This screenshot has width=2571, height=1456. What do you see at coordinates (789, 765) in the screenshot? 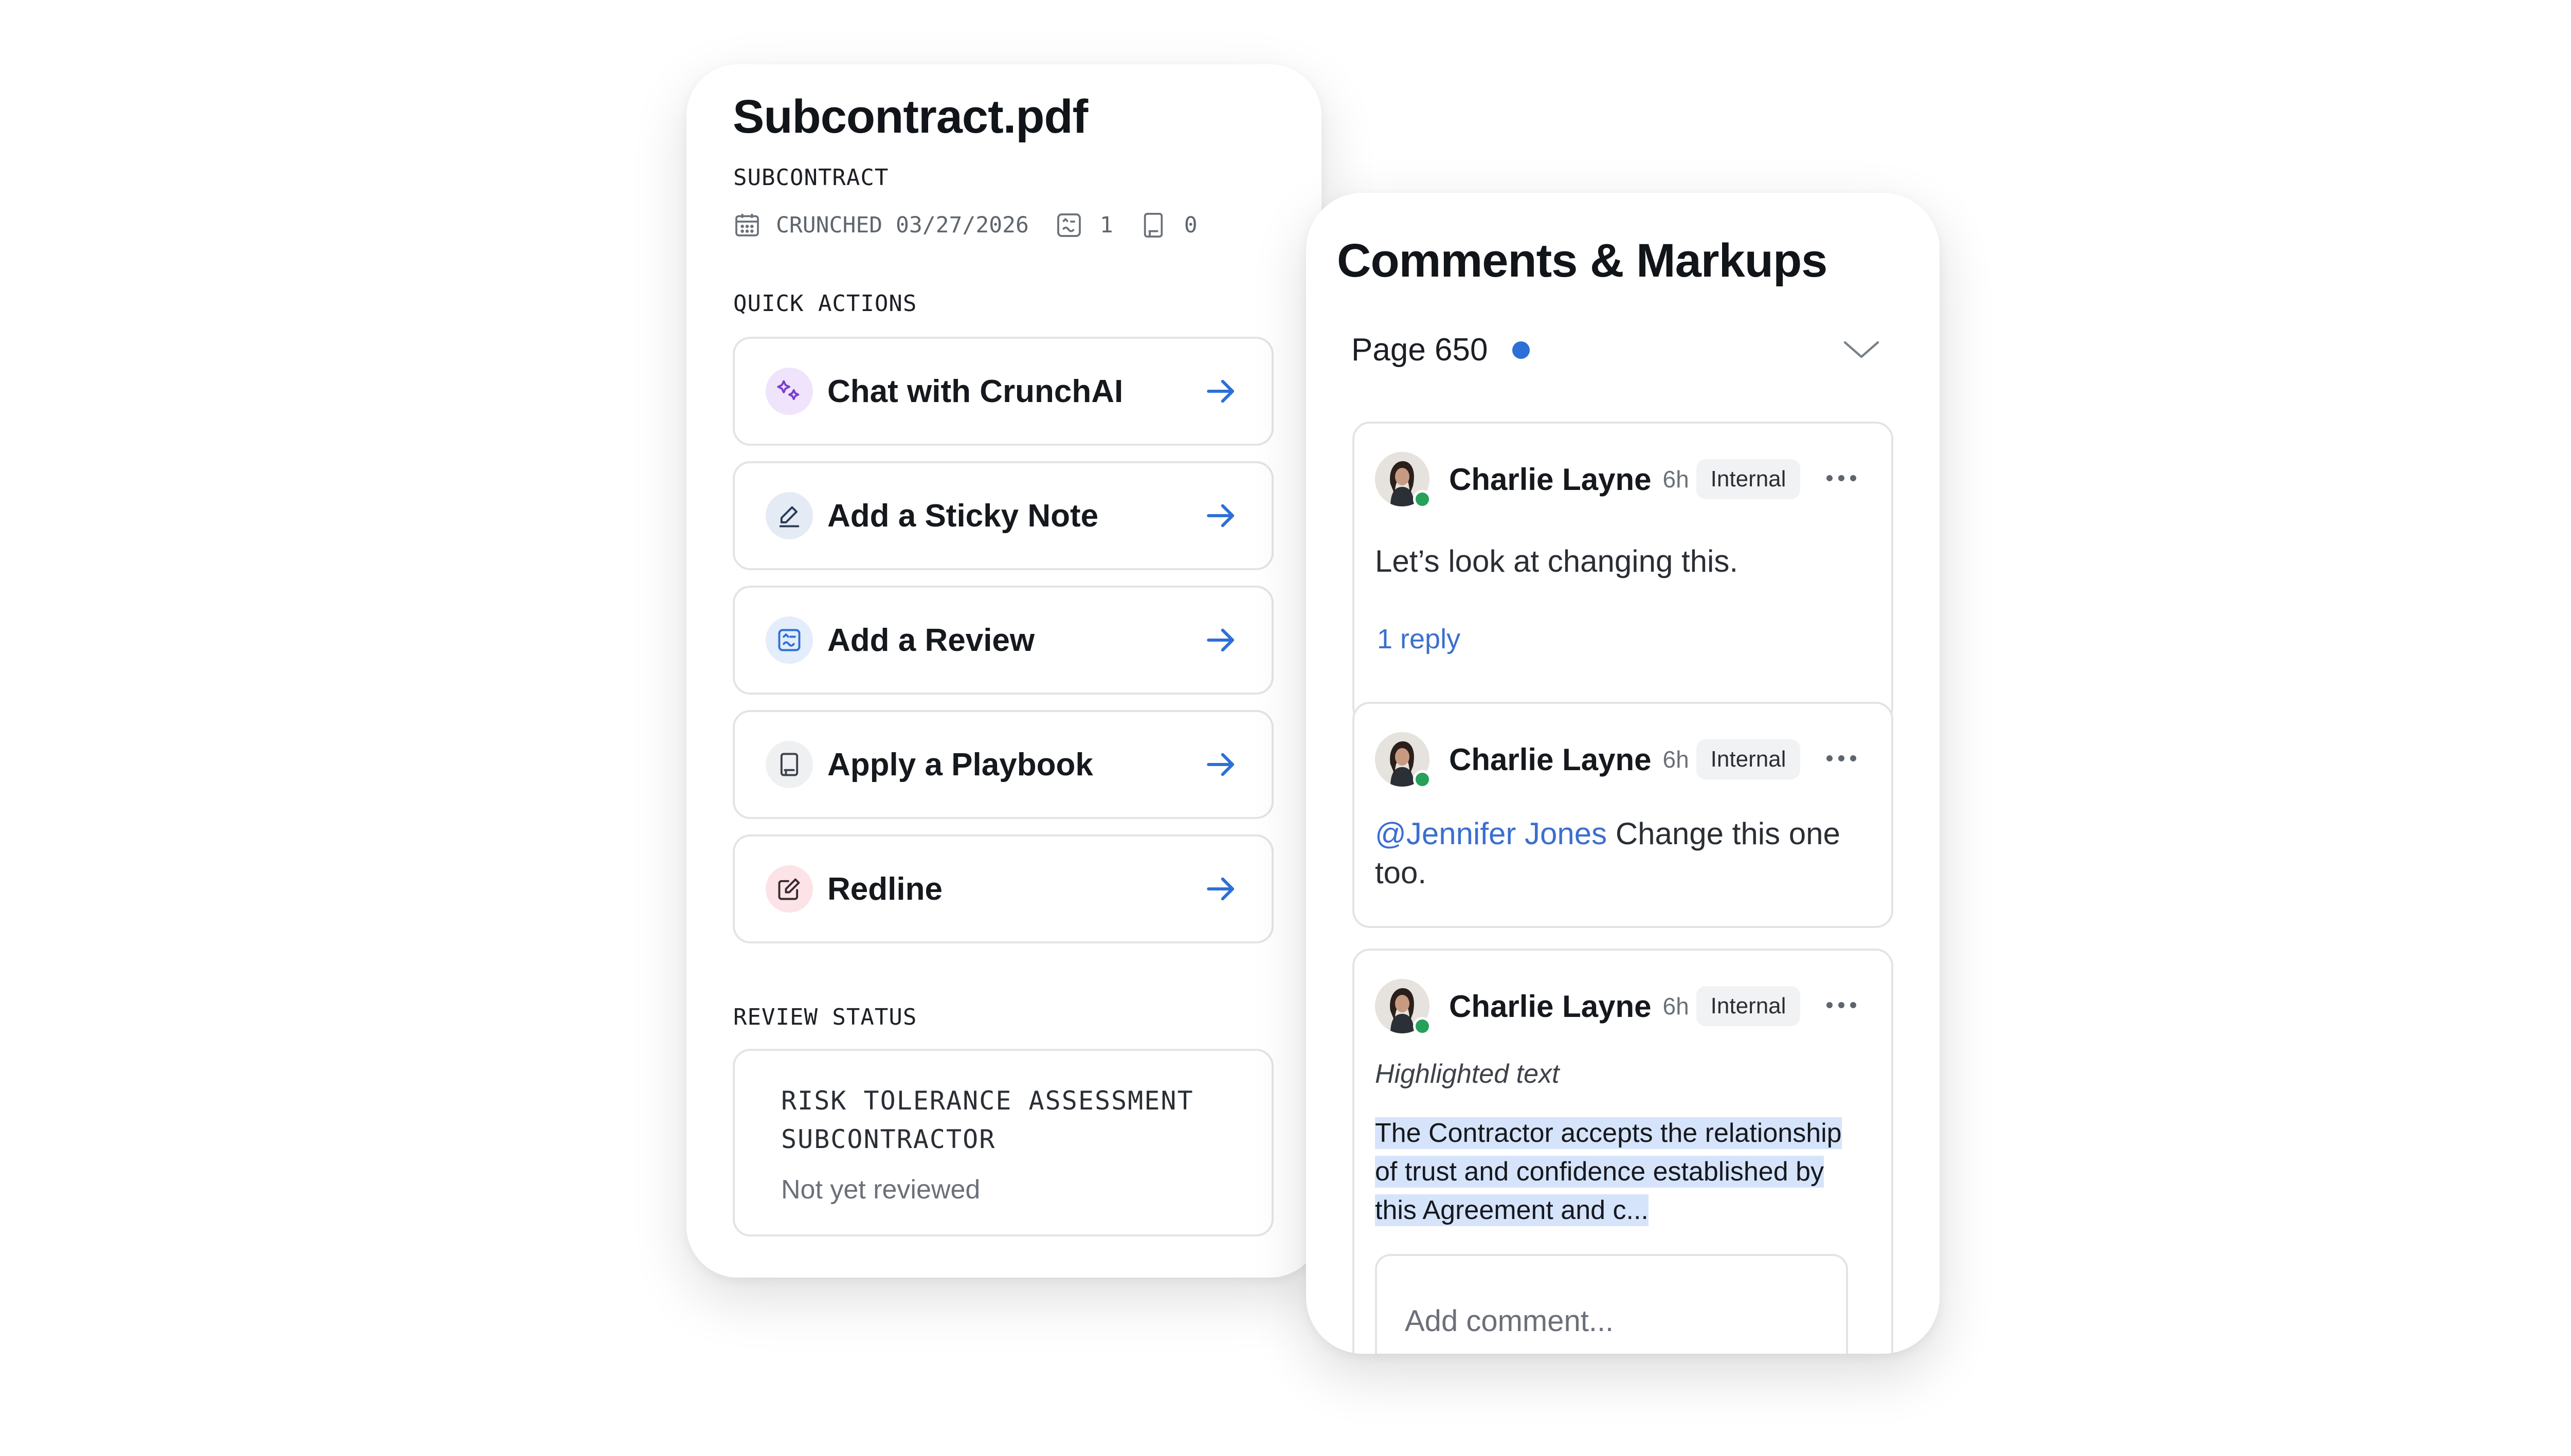
I see `playbook-icon` at bounding box center [789, 765].